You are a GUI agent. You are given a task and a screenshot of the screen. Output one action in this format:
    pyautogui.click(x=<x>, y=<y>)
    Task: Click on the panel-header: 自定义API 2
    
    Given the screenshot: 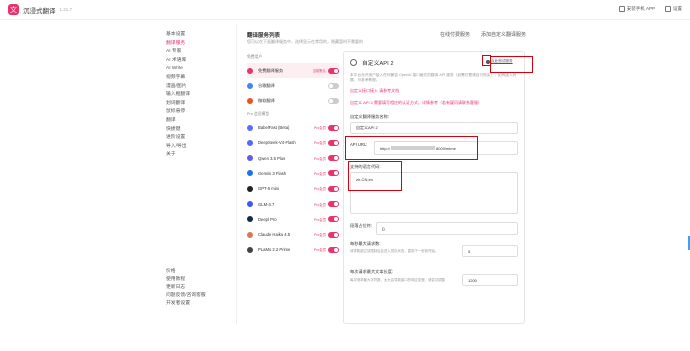 What is the action you would take?
    pyautogui.click(x=372, y=62)
    